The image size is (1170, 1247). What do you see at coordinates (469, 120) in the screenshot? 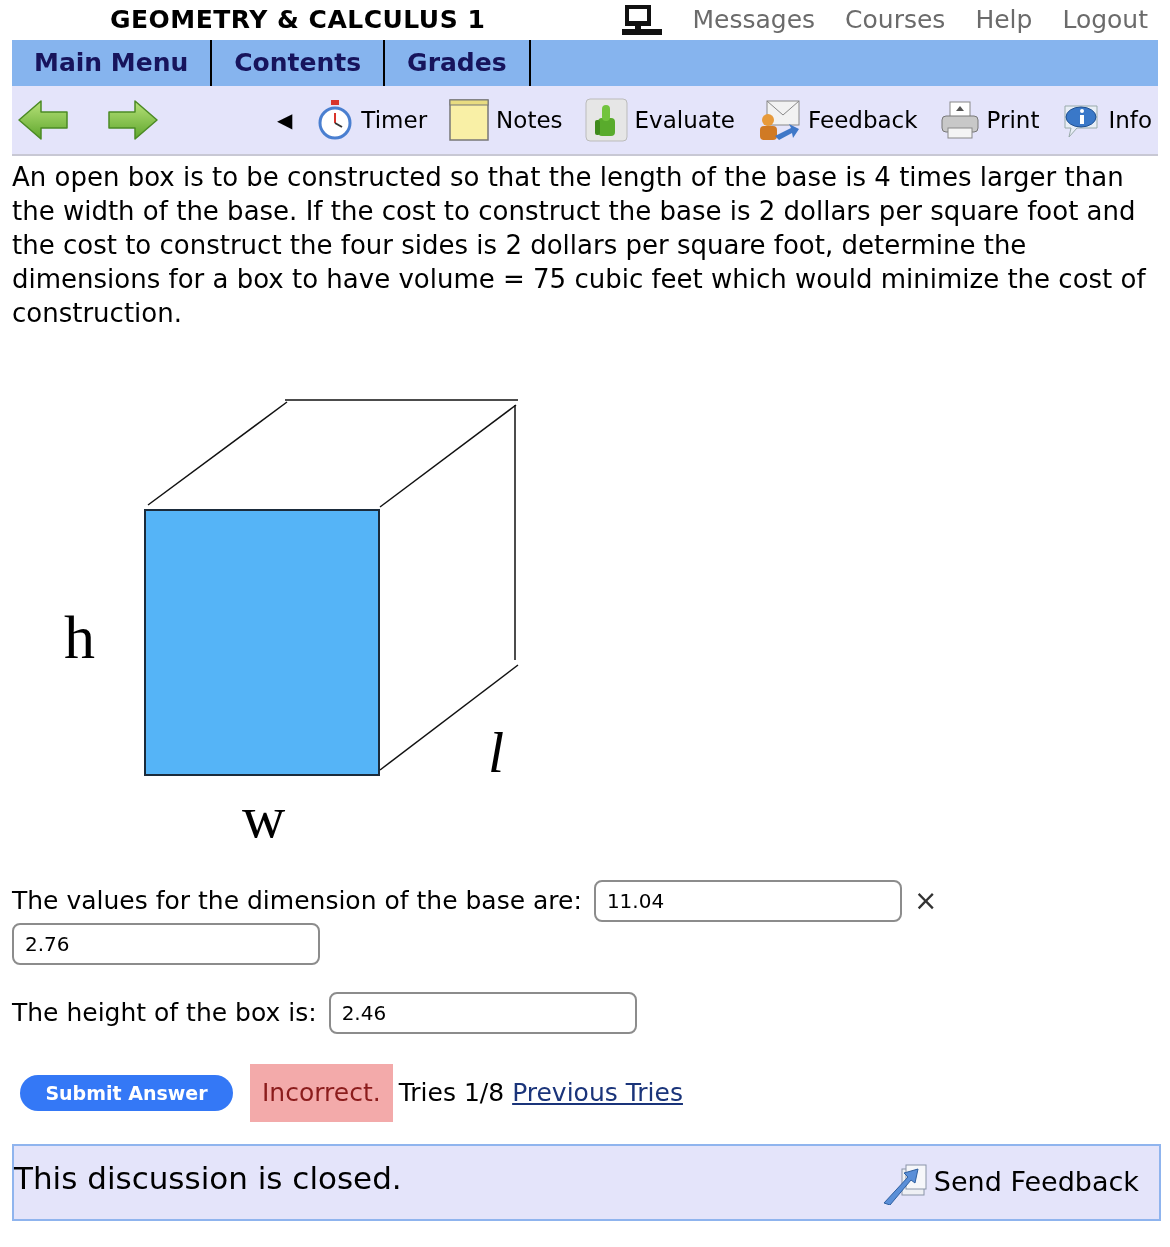
I see `notepad-icon` at bounding box center [469, 120].